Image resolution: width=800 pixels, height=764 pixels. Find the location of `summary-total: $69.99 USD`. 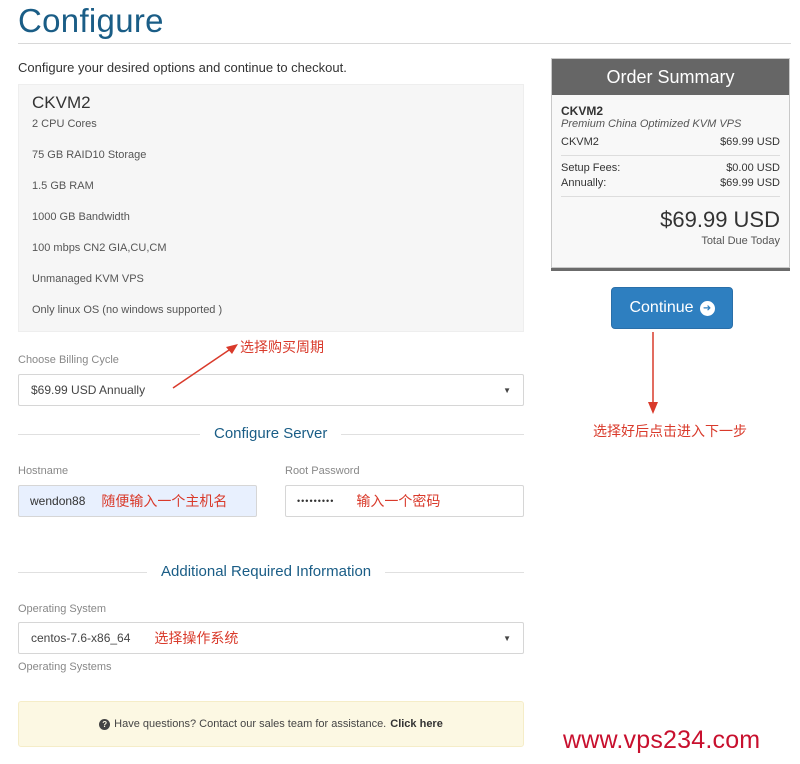

summary-total: $69.99 USD is located at coordinates (720, 219).